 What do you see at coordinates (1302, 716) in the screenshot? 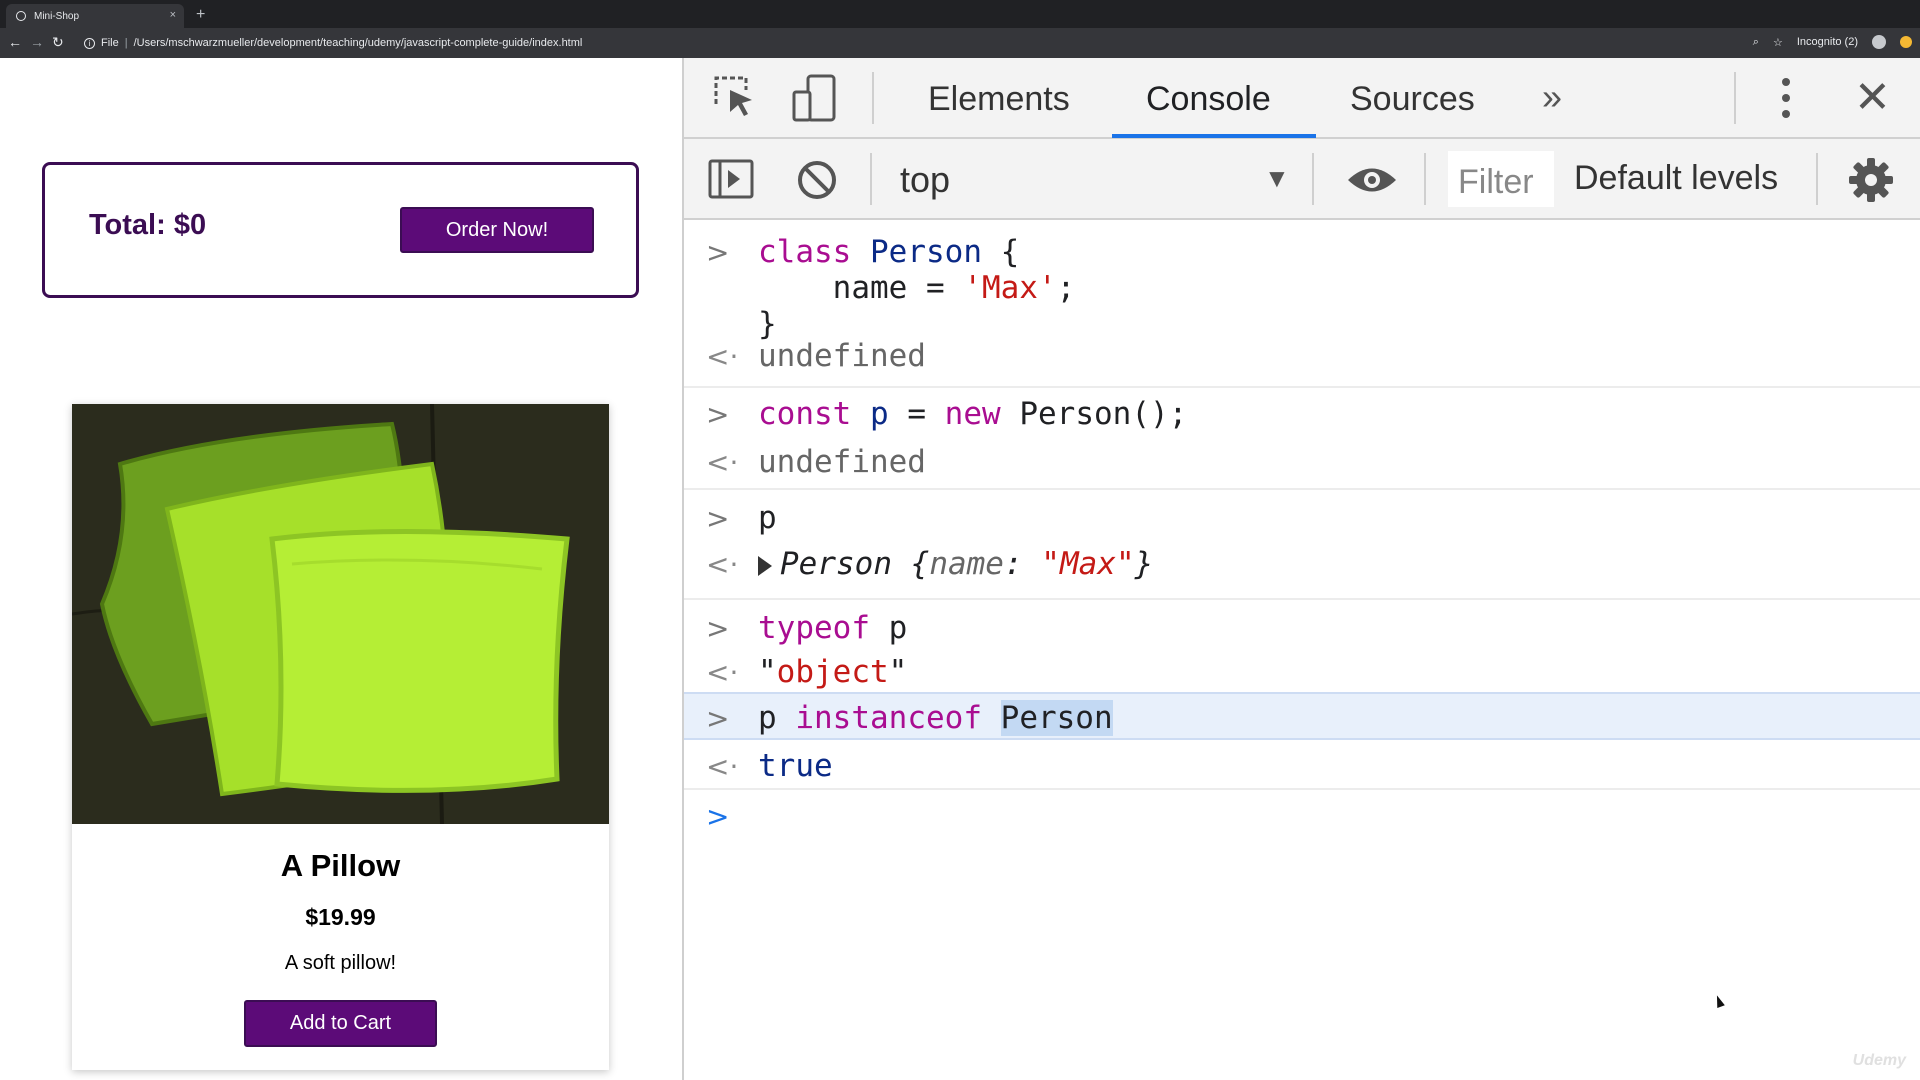
I see `console-input-row-selected: > p instanceof Person` at bounding box center [1302, 716].